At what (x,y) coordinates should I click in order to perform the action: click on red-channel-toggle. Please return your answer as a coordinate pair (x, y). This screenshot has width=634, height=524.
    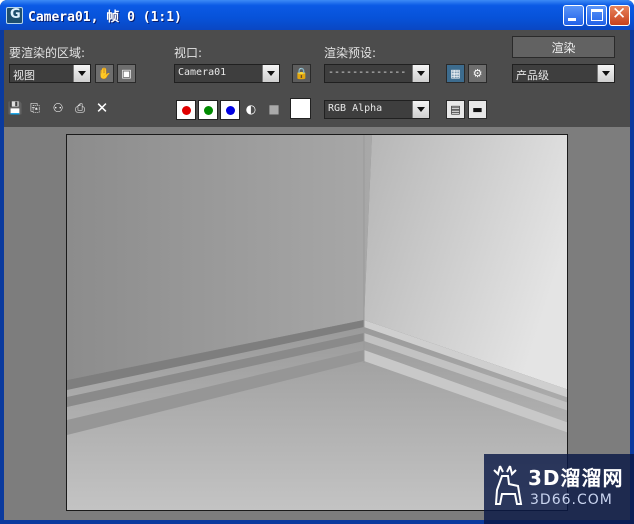
    Looking at the image, I should click on (186, 110).